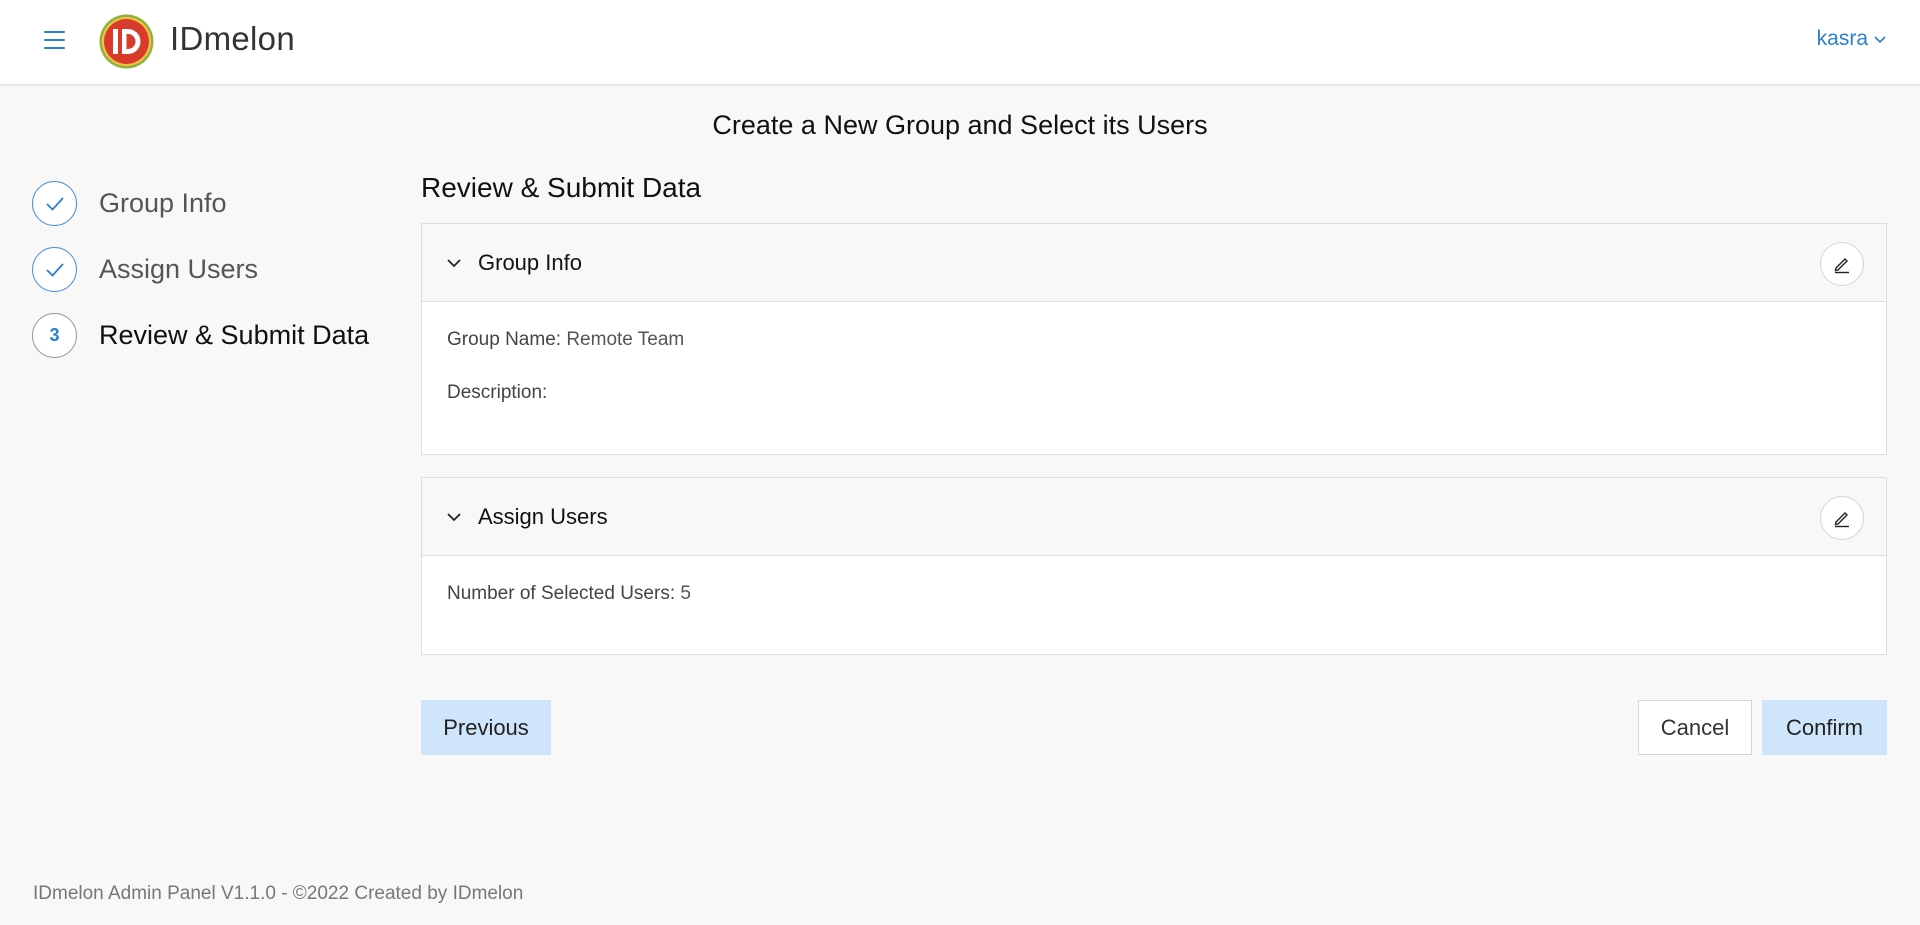 Image resolution: width=1920 pixels, height=925 pixels. Describe the element at coordinates (561, 187) in the screenshot. I see `section-heading: Review & Submit Data` at that location.